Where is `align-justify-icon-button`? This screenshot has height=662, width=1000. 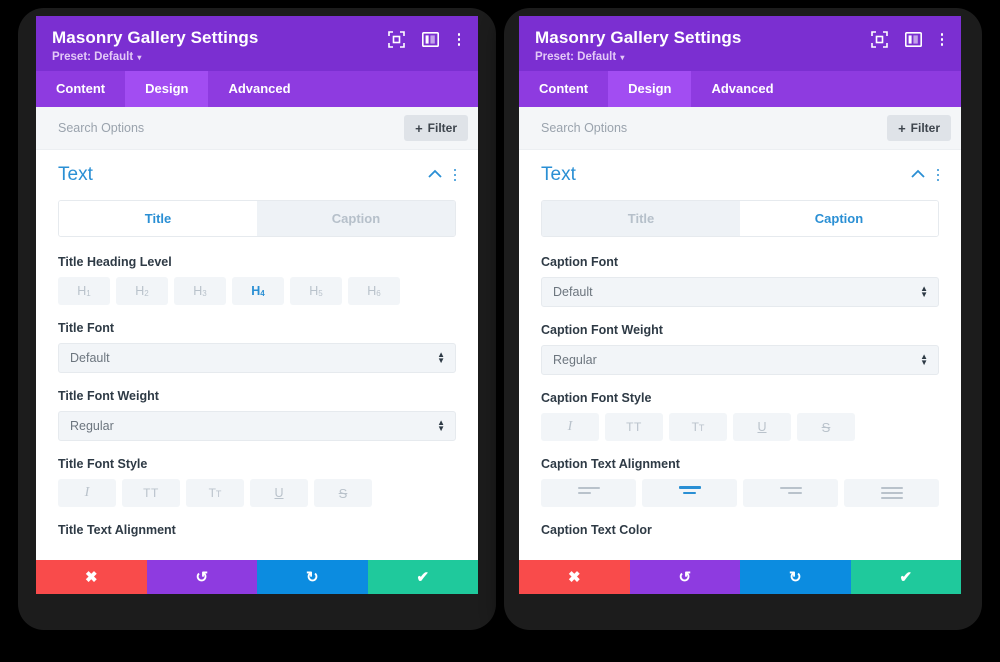 align-justify-icon-button is located at coordinates (891, 493).